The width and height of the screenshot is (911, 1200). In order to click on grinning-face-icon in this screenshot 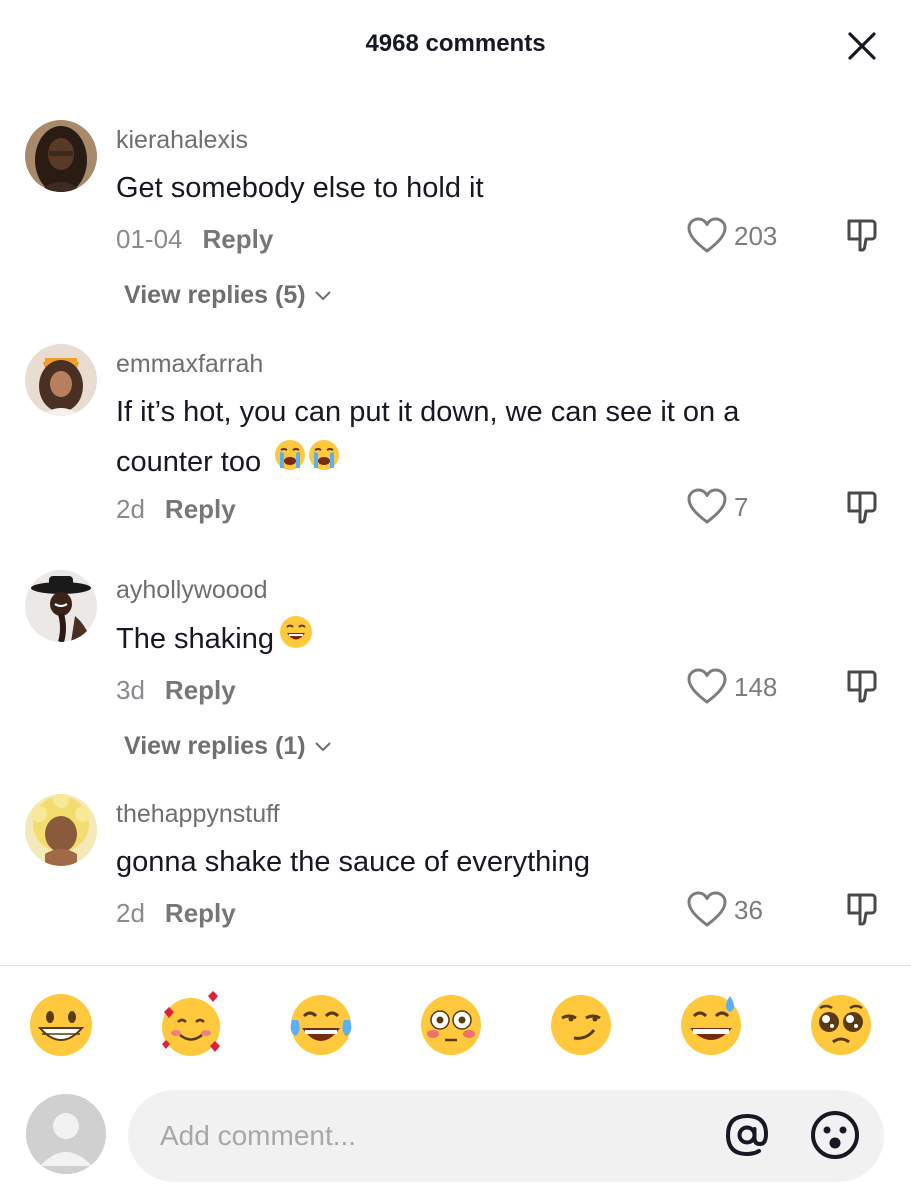, I will do `click(61, 1025)`.